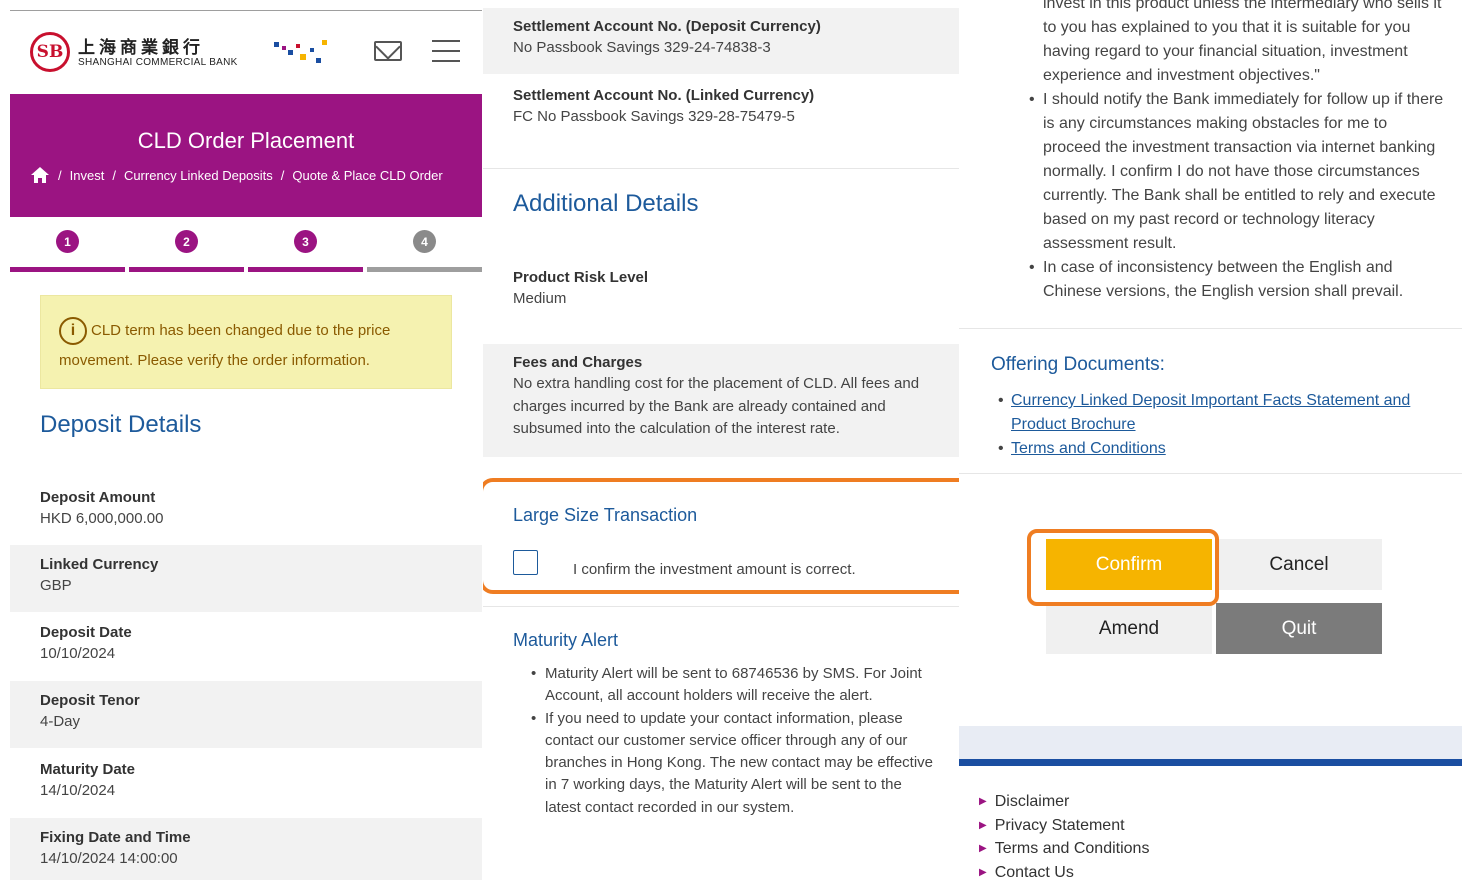 Image resolution: width=1462 pixels, height=880 pixels. Describe the element at coordinates (40, 175) in the screenshot. I see `home-icon` at that location.